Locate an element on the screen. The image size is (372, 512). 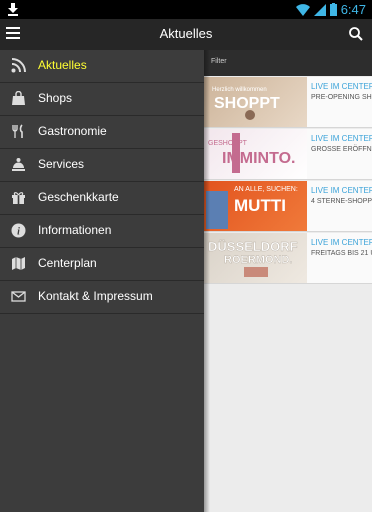
drawer-item-gastronomie: Gastronomie is located at coordinates (102, 132).